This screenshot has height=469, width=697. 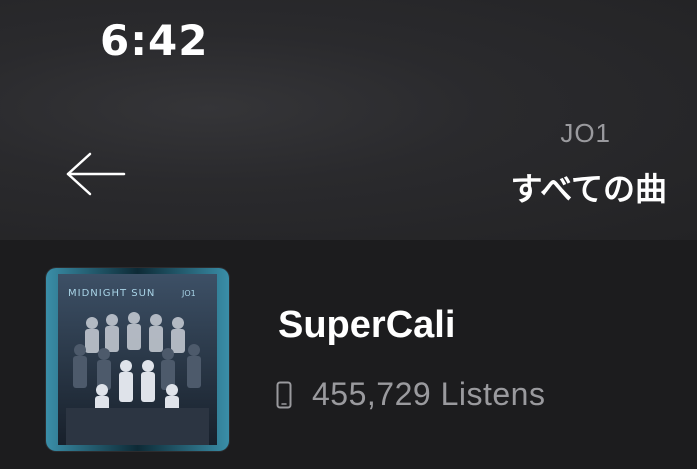 What do you see at coordinates (585, 133) in the screenshot?
I see `artist-name: JO1` at bounding box center [585, 133].